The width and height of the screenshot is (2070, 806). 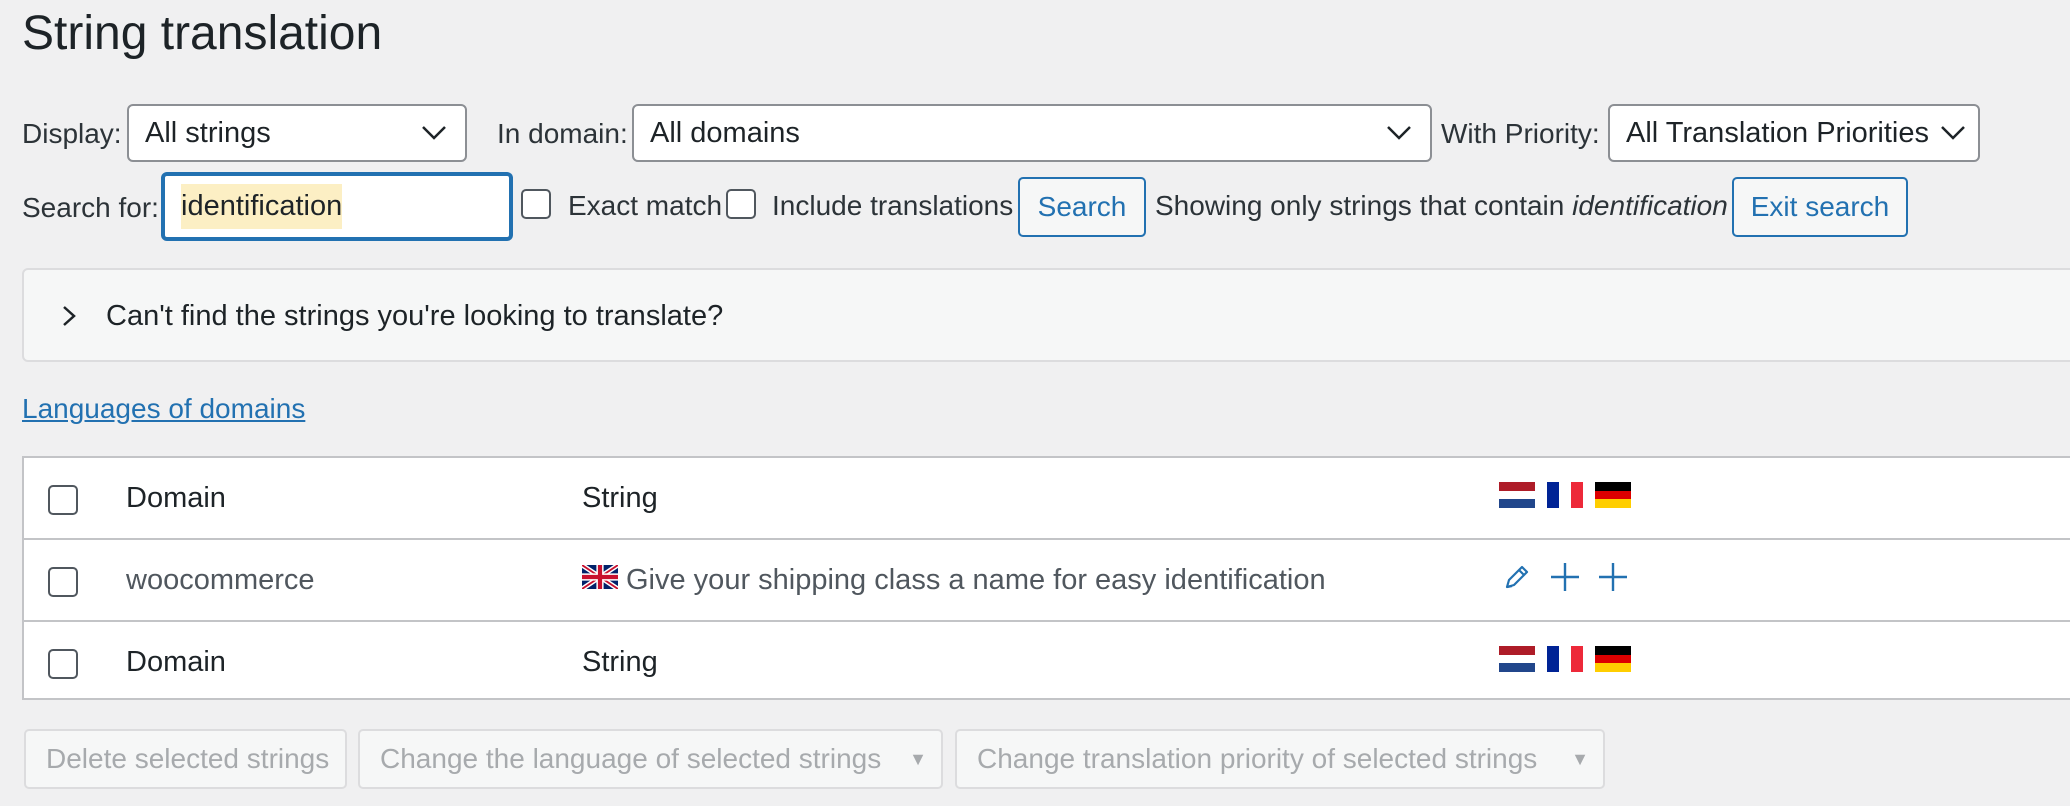 What do you see at coordinates (600, 577) in the screenshot?
I see `gb-flag-icon` at bounding box center [600, 577].